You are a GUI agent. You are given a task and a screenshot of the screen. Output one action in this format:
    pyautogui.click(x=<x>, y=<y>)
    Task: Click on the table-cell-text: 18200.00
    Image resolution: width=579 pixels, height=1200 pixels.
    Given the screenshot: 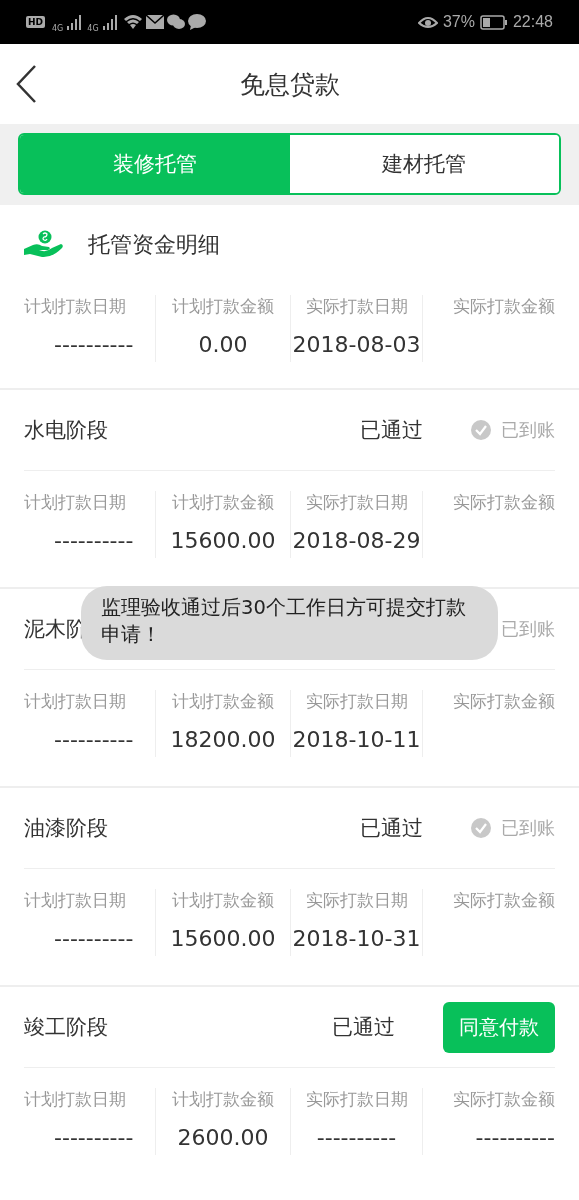 What is the action you would take?
    pyautogui.click(x=223, y=740)
    